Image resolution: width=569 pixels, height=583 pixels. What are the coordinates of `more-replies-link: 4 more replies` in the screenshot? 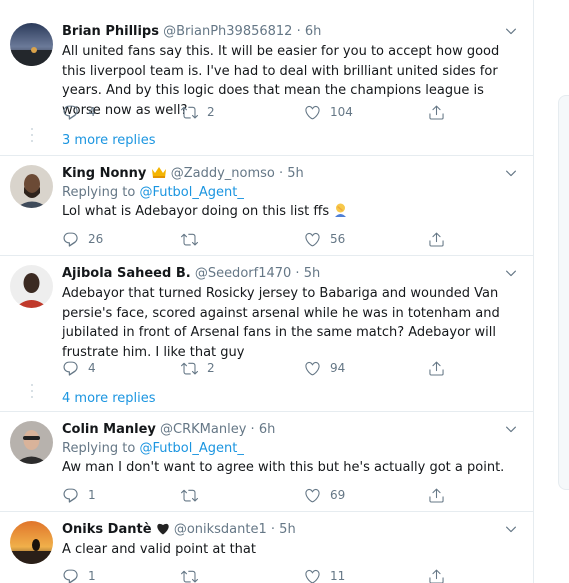 It's located at (109, 399).